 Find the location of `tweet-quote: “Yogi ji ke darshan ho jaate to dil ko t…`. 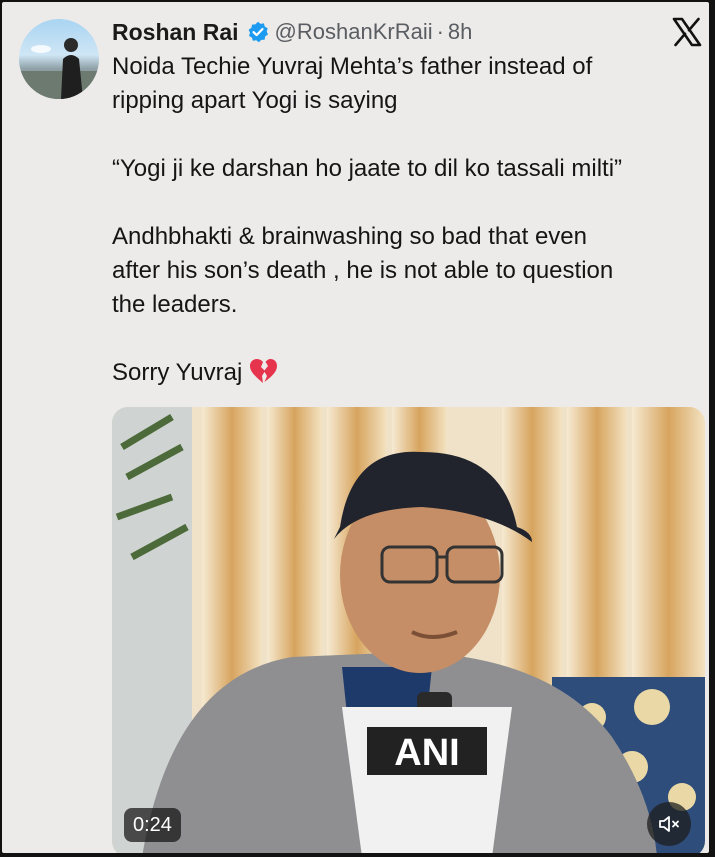

tweet-quote: “Yogi ji ke darshan ho jaate to dil ko t… is located at coordinates (367, 168).